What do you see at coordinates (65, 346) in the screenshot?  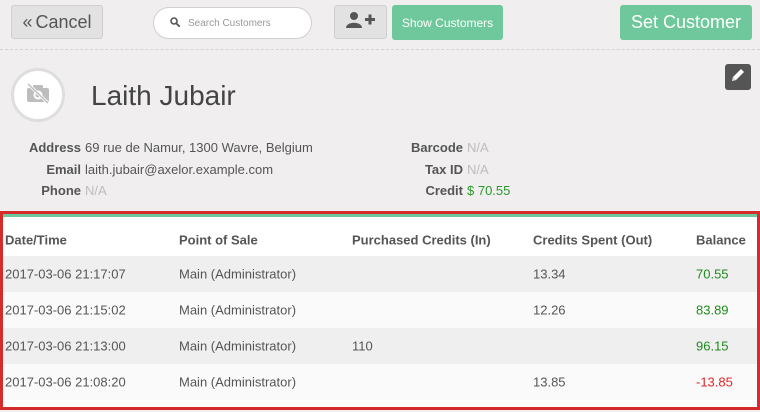 I see `row-datetime: 2017-03-06 21:13:00` at bounding box center [65, 346].